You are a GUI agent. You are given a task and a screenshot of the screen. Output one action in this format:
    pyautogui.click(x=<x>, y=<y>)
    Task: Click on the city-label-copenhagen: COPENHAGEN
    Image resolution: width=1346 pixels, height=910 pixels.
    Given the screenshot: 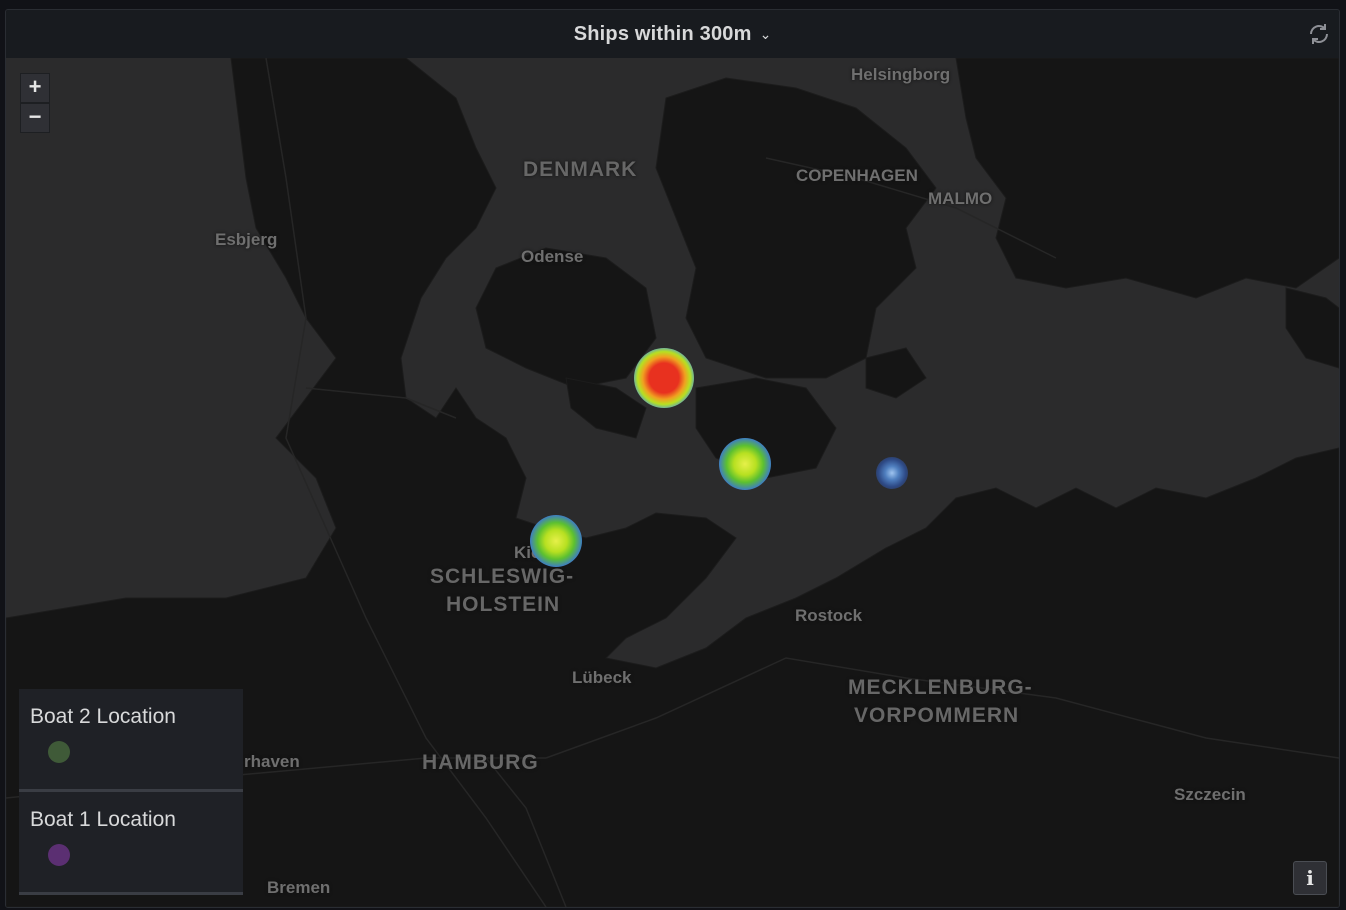 What is the action you would take?
    pyautogui.click(x=857, y=175)
    